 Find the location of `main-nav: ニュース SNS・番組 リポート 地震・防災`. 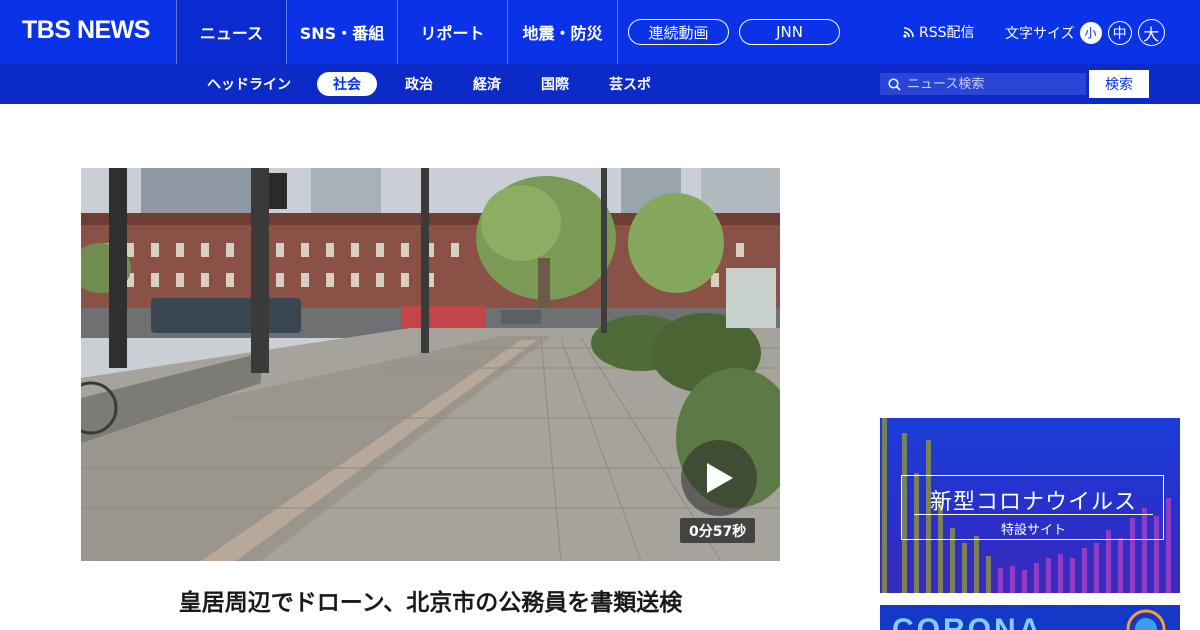

main-nav: ニュース SNS・番組 リポート 地震・防災 is located at coordinates (397, 32).